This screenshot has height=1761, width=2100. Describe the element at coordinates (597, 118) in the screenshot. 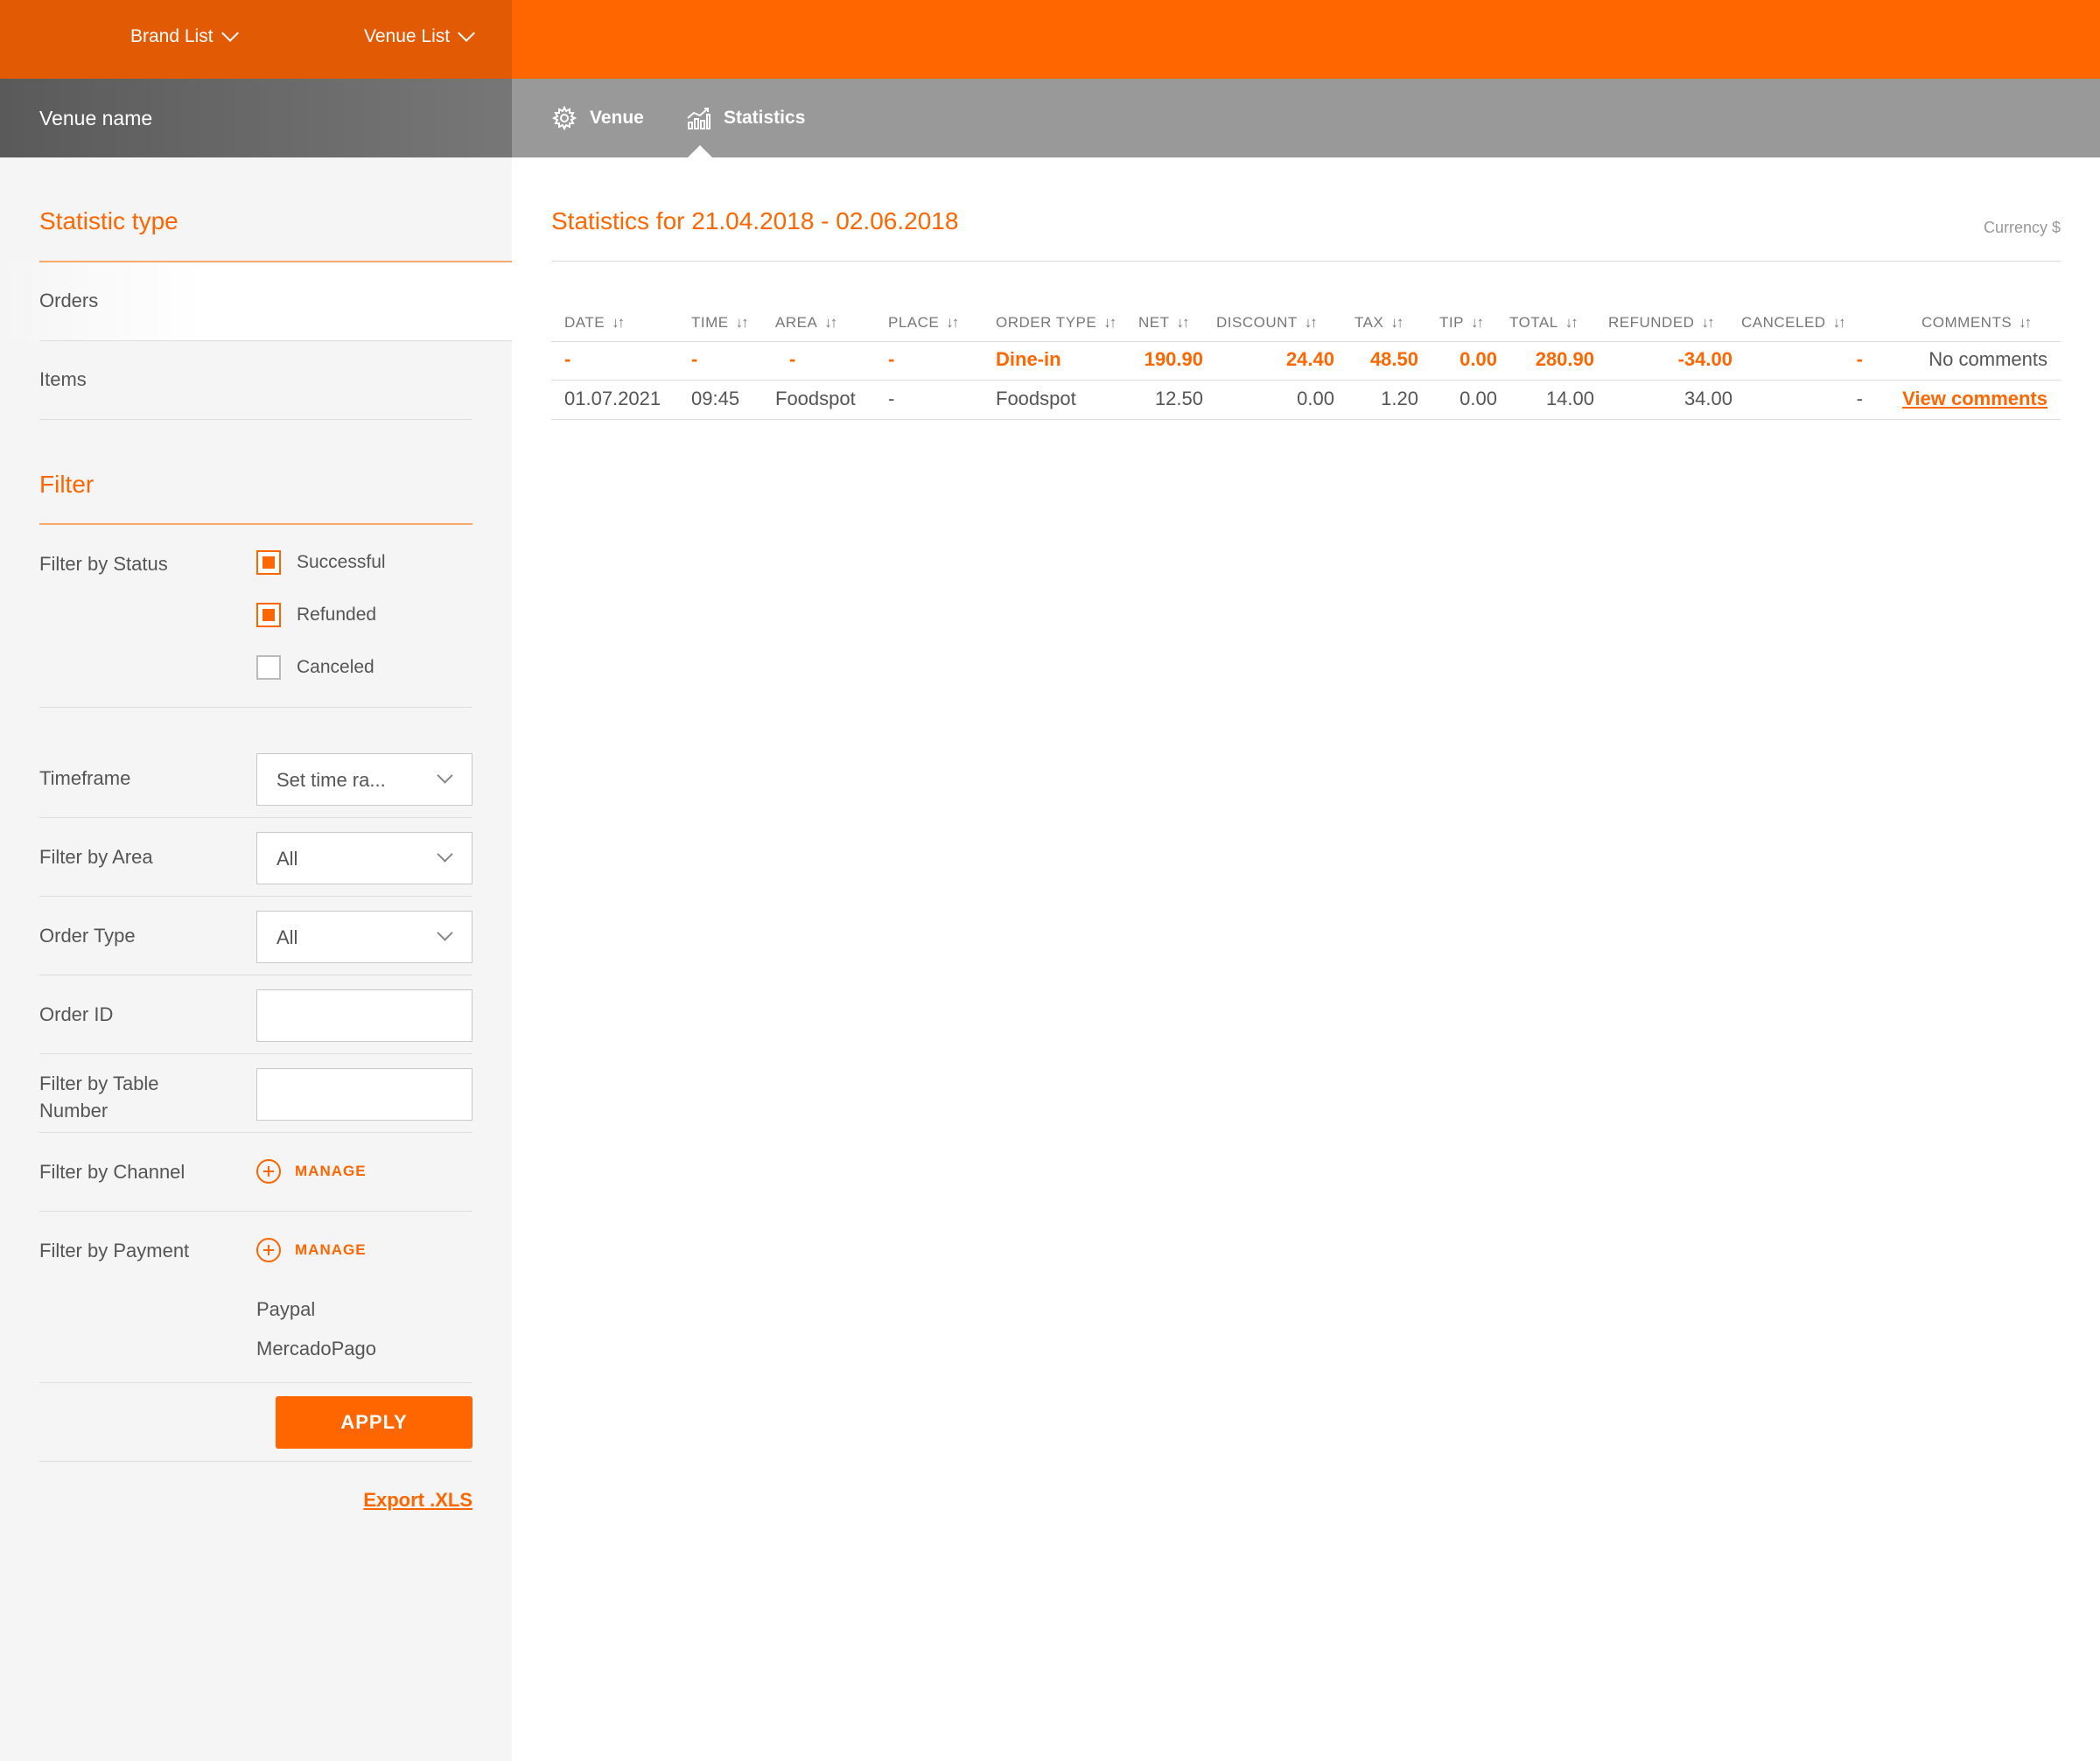

I see `tab-venue: Venue` at that location.